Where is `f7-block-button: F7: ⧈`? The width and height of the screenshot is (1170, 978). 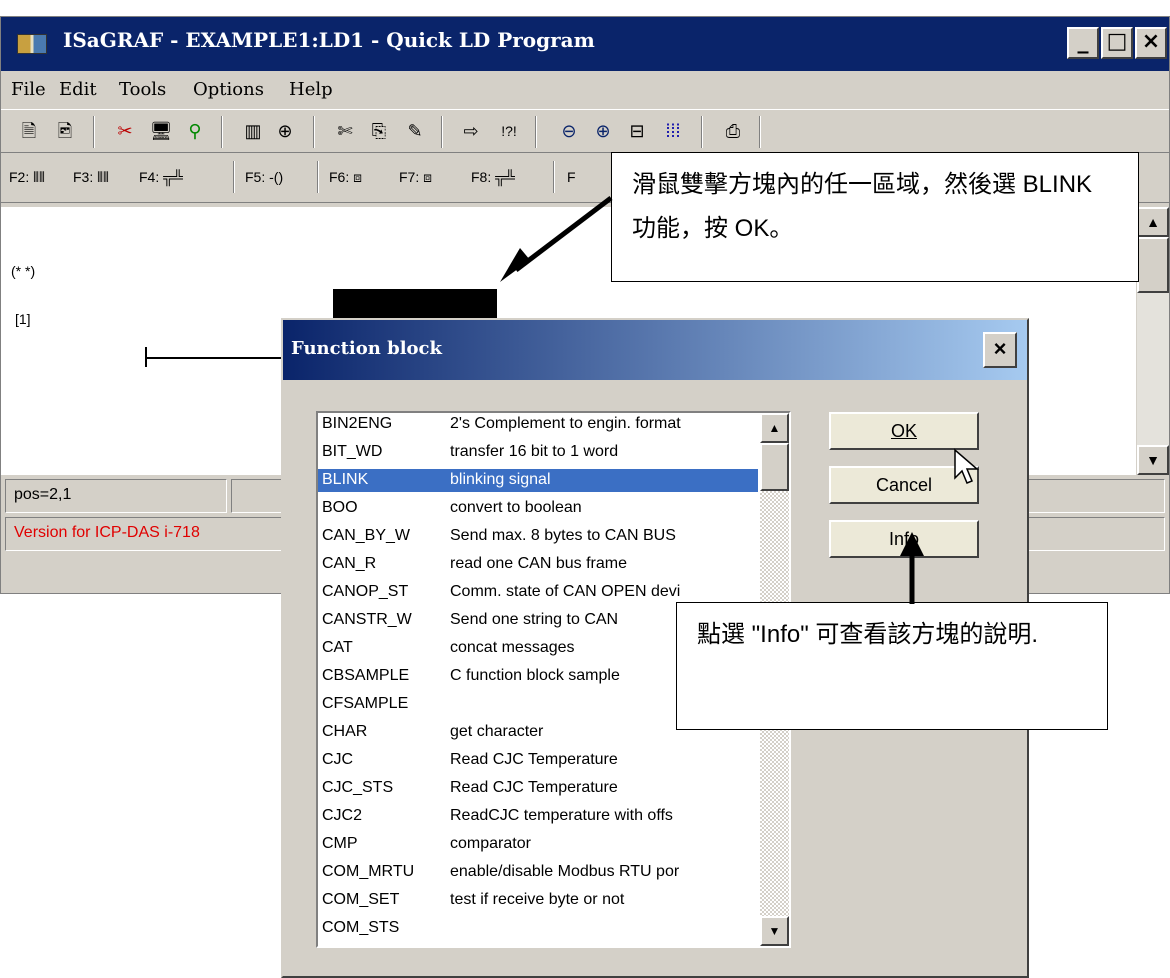 f7-block-button: F7: ⧈ is located at coordinates (415, 177).